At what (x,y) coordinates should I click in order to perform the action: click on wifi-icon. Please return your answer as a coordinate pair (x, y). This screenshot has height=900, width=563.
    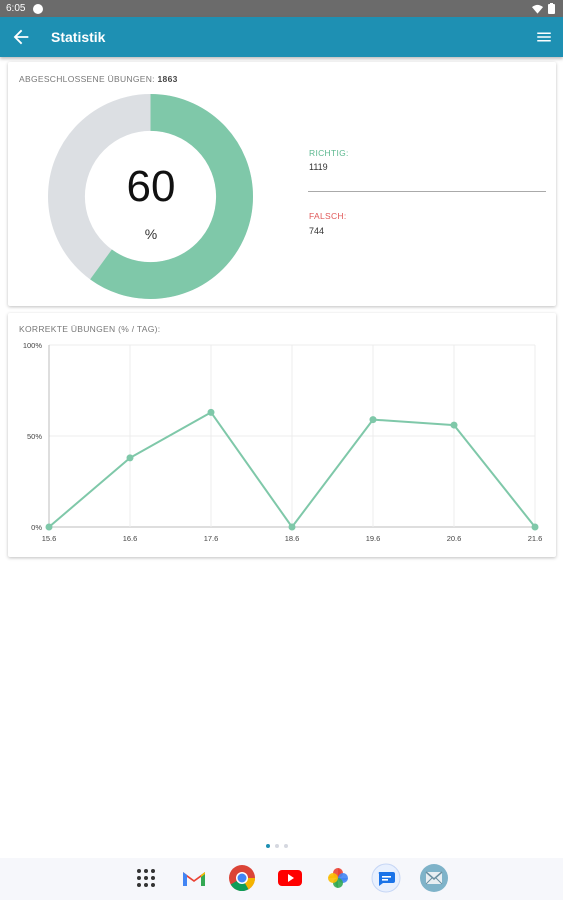
    Looking at the image, I should click on (537, 9).